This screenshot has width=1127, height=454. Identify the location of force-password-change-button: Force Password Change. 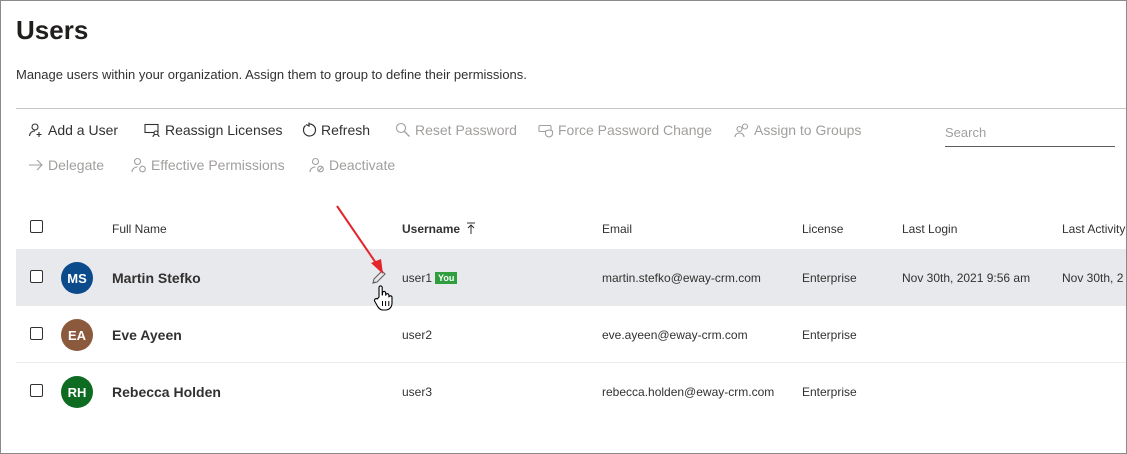
(625, 130).